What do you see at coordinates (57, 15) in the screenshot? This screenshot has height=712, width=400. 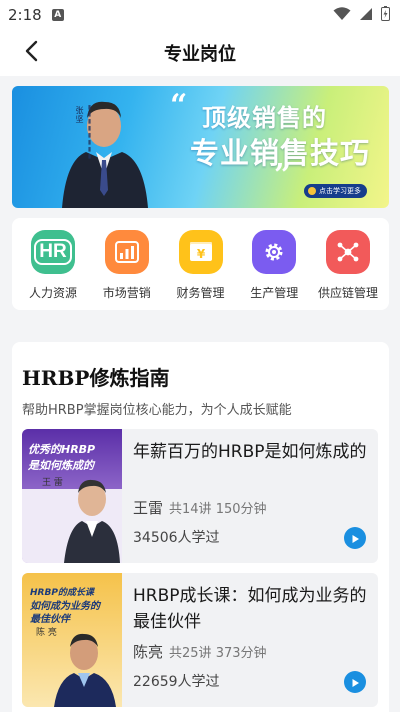 I see `notification-icon: A` at bounding box center [57, 15].